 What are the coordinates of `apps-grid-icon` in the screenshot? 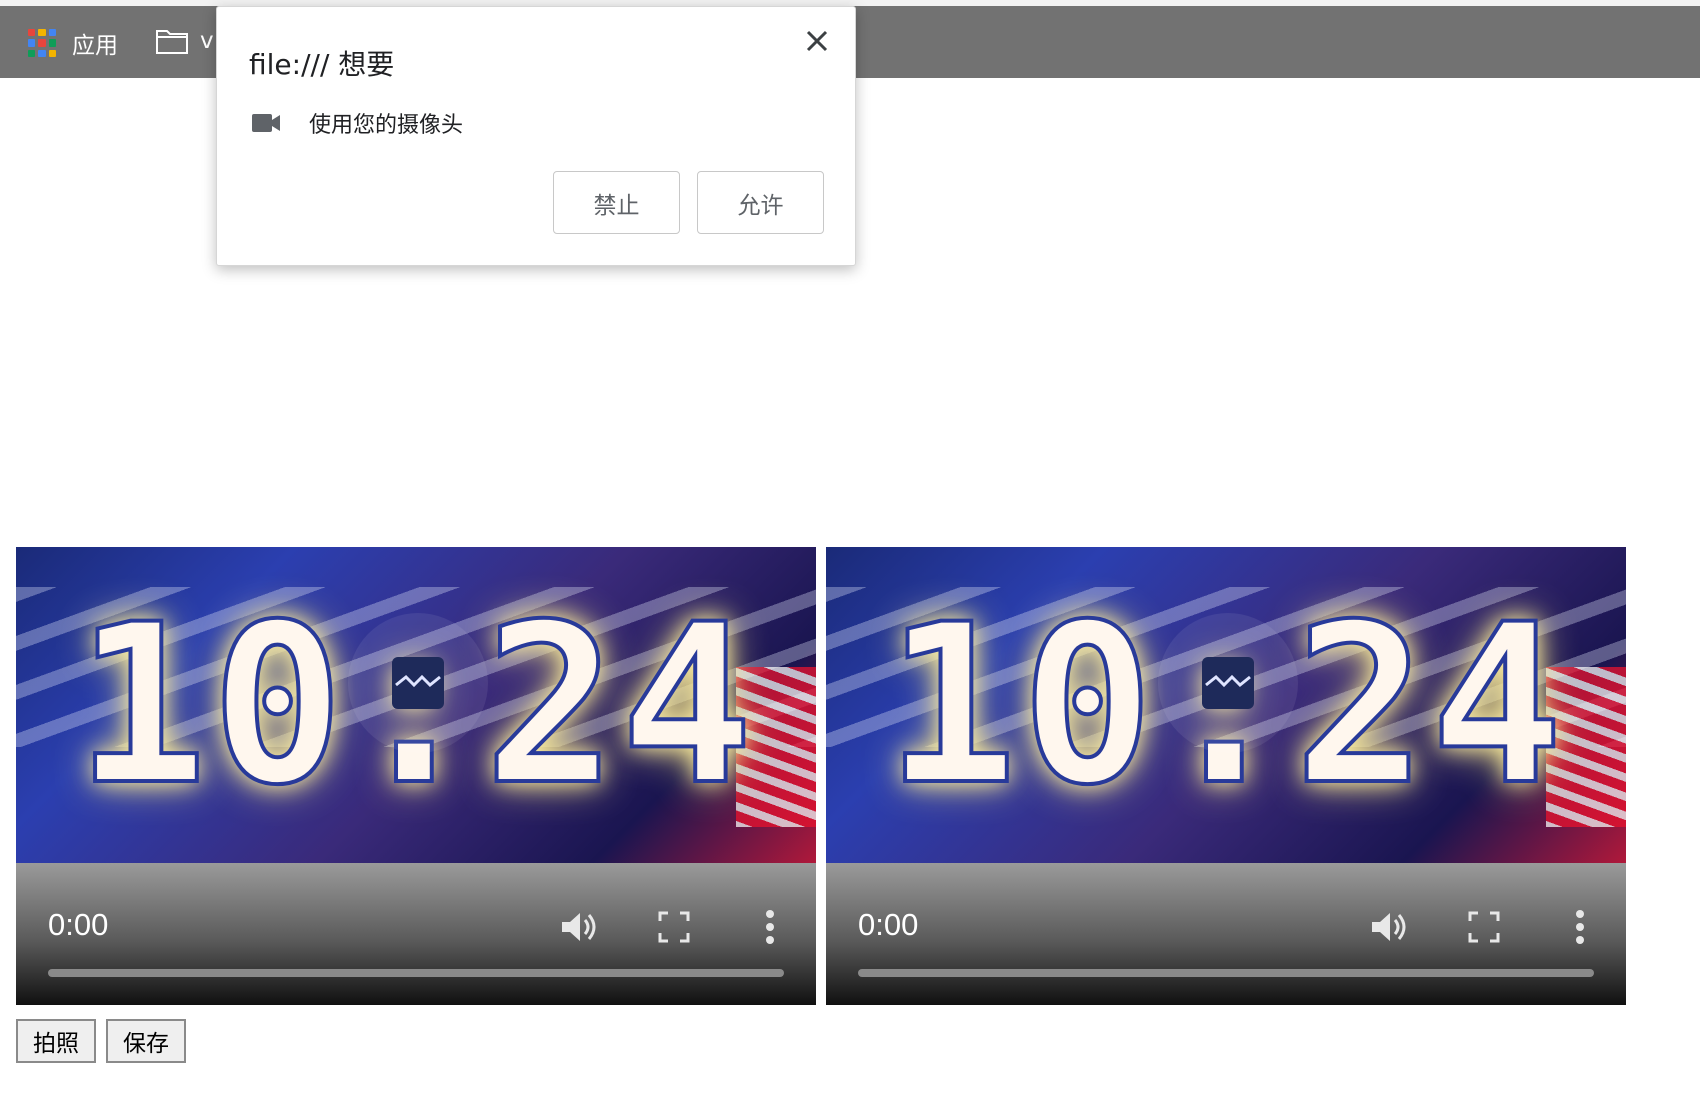 It's located at (42, 43).